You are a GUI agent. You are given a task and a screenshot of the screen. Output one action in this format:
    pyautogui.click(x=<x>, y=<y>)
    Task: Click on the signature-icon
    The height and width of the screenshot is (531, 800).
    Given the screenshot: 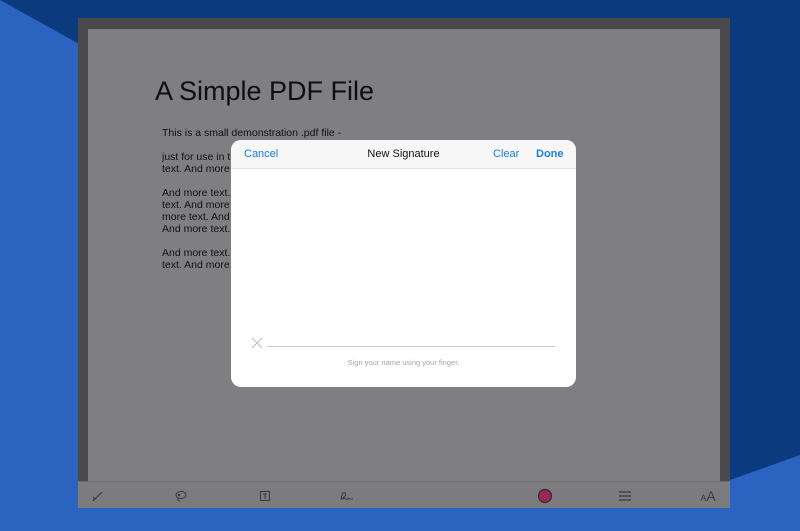 What is the action you would take?
    pyautogui.click(x=346, y=495)
    